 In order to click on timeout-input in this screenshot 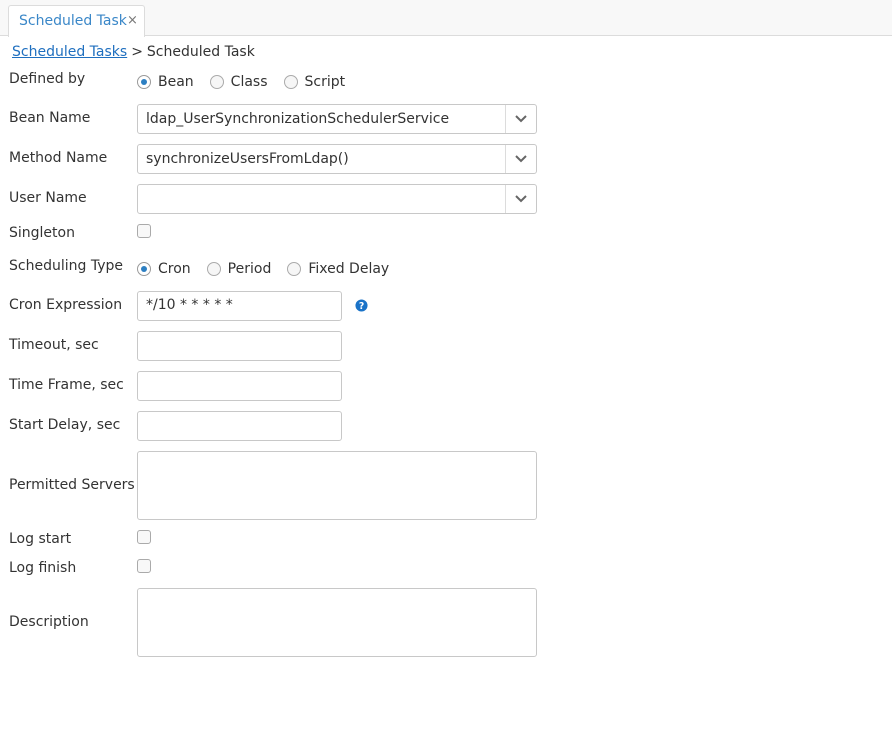, I will do `click(239, 346)`.